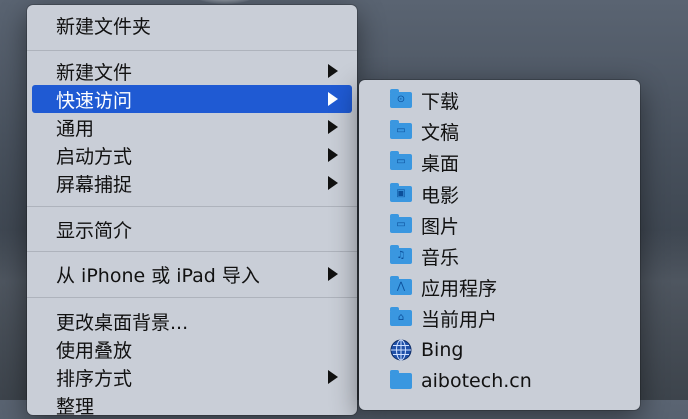  Describe the element at coordinates (440, 195) in the screenshot. I see `submenu-item-label: 电影` at that location.